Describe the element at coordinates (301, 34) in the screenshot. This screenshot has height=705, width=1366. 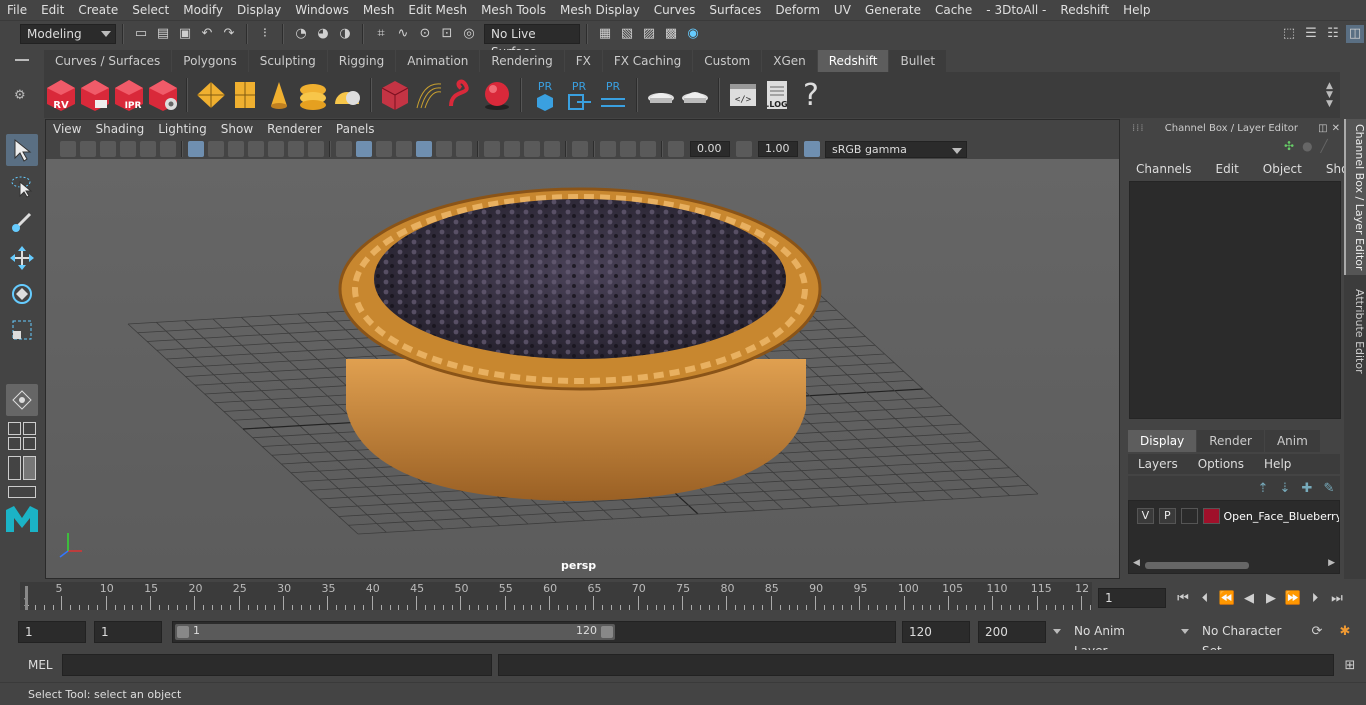
I see `select-hierarchy-icon: ◔` at that location.